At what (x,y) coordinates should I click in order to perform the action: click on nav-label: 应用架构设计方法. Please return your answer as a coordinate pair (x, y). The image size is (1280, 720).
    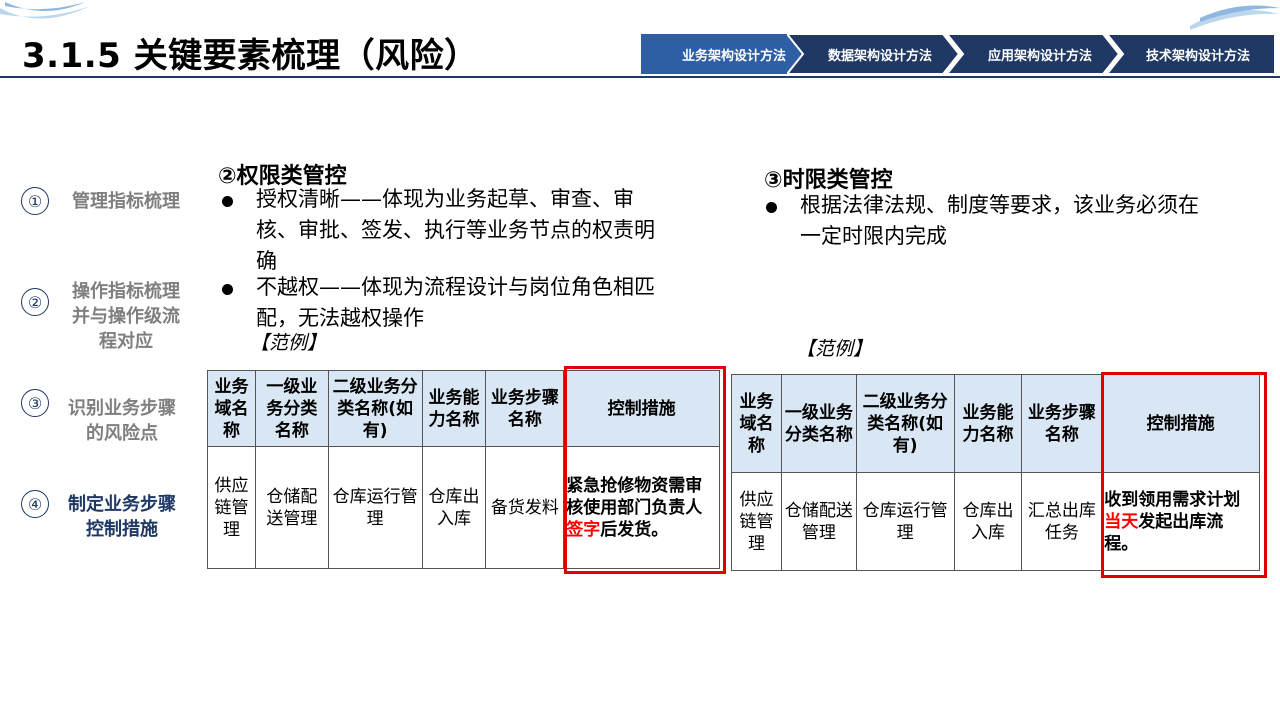
    Looking at the image, I should click on (1039, 56).